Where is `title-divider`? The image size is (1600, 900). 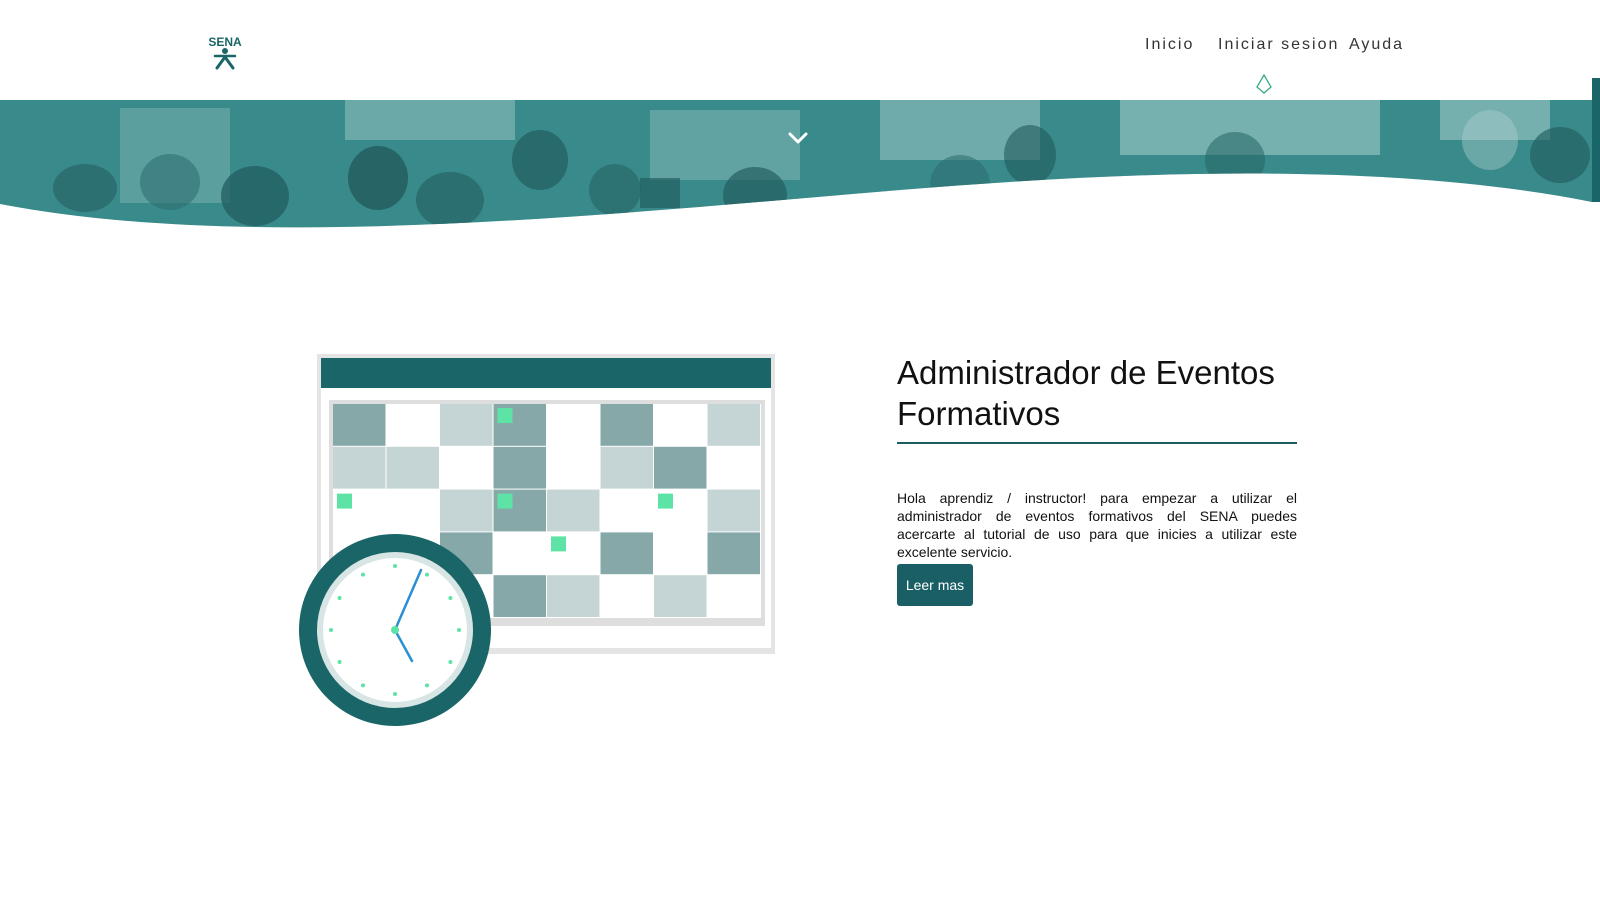 title-divider is located at coordinates (1097, 443).